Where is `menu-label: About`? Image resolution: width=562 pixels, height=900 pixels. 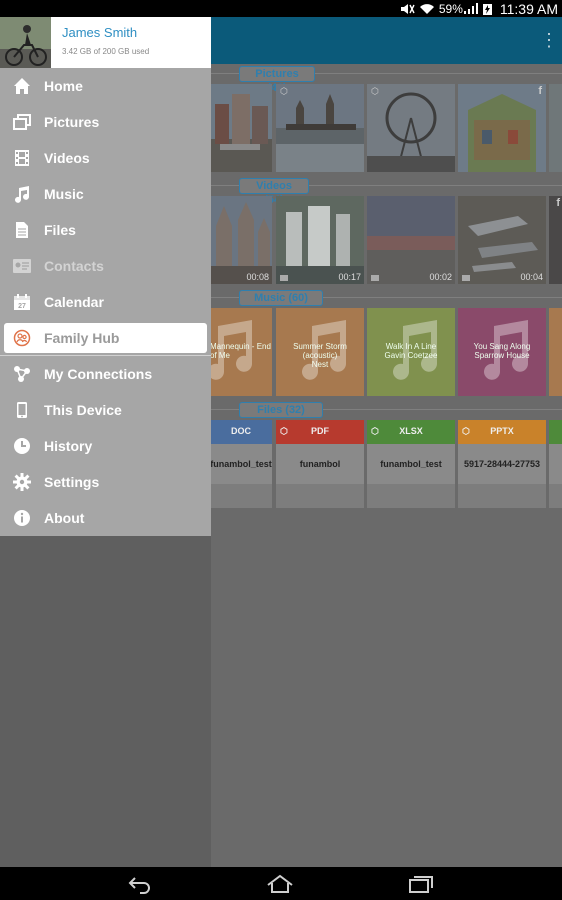 menu-label: About is located at coordinates (64, 518).